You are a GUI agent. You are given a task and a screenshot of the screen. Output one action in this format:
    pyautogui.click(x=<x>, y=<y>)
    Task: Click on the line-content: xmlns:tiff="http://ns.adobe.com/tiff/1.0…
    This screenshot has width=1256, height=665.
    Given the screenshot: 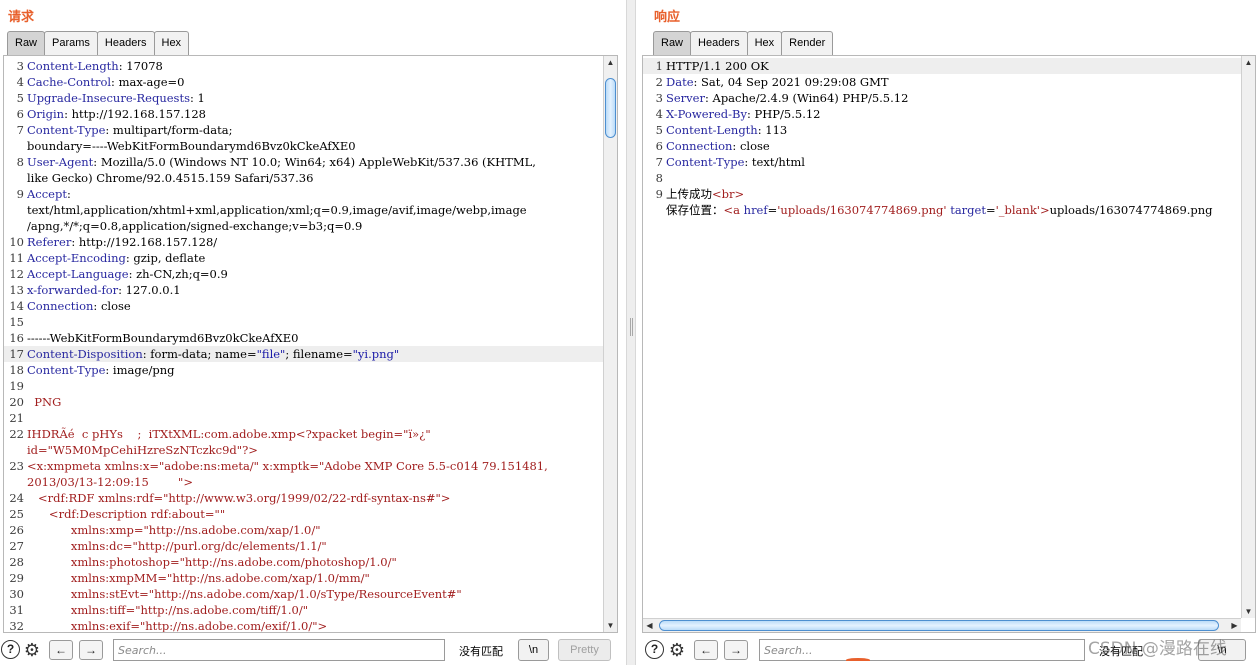 What is the action you would take?
    pyautogui.click(x=315, y=610)
    